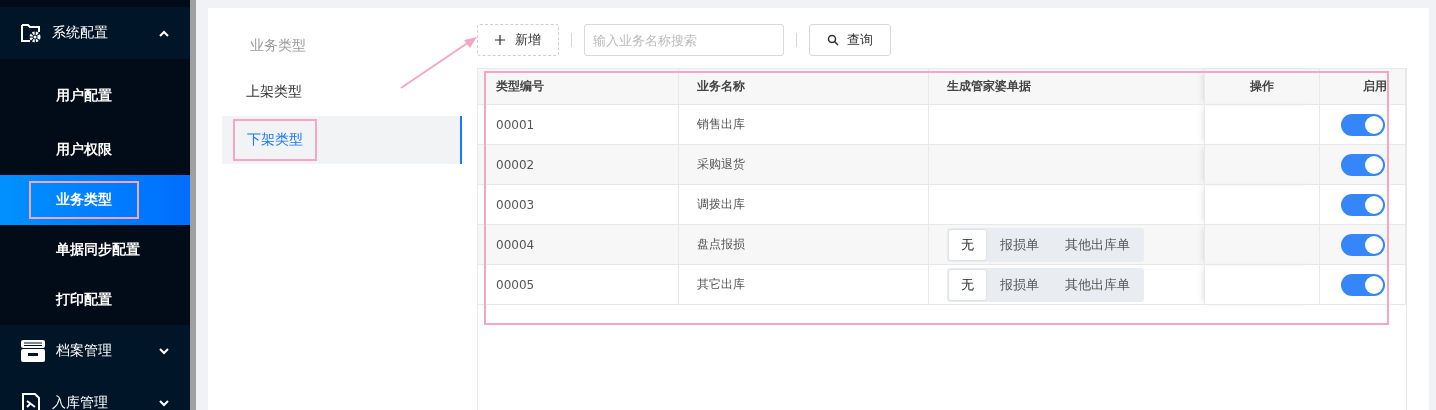 This screenshot has width=1436, height=410. What do you see at coordinates (31, 401) in the screenshot?
I see `document-icon` at bounding box center [31, 401].